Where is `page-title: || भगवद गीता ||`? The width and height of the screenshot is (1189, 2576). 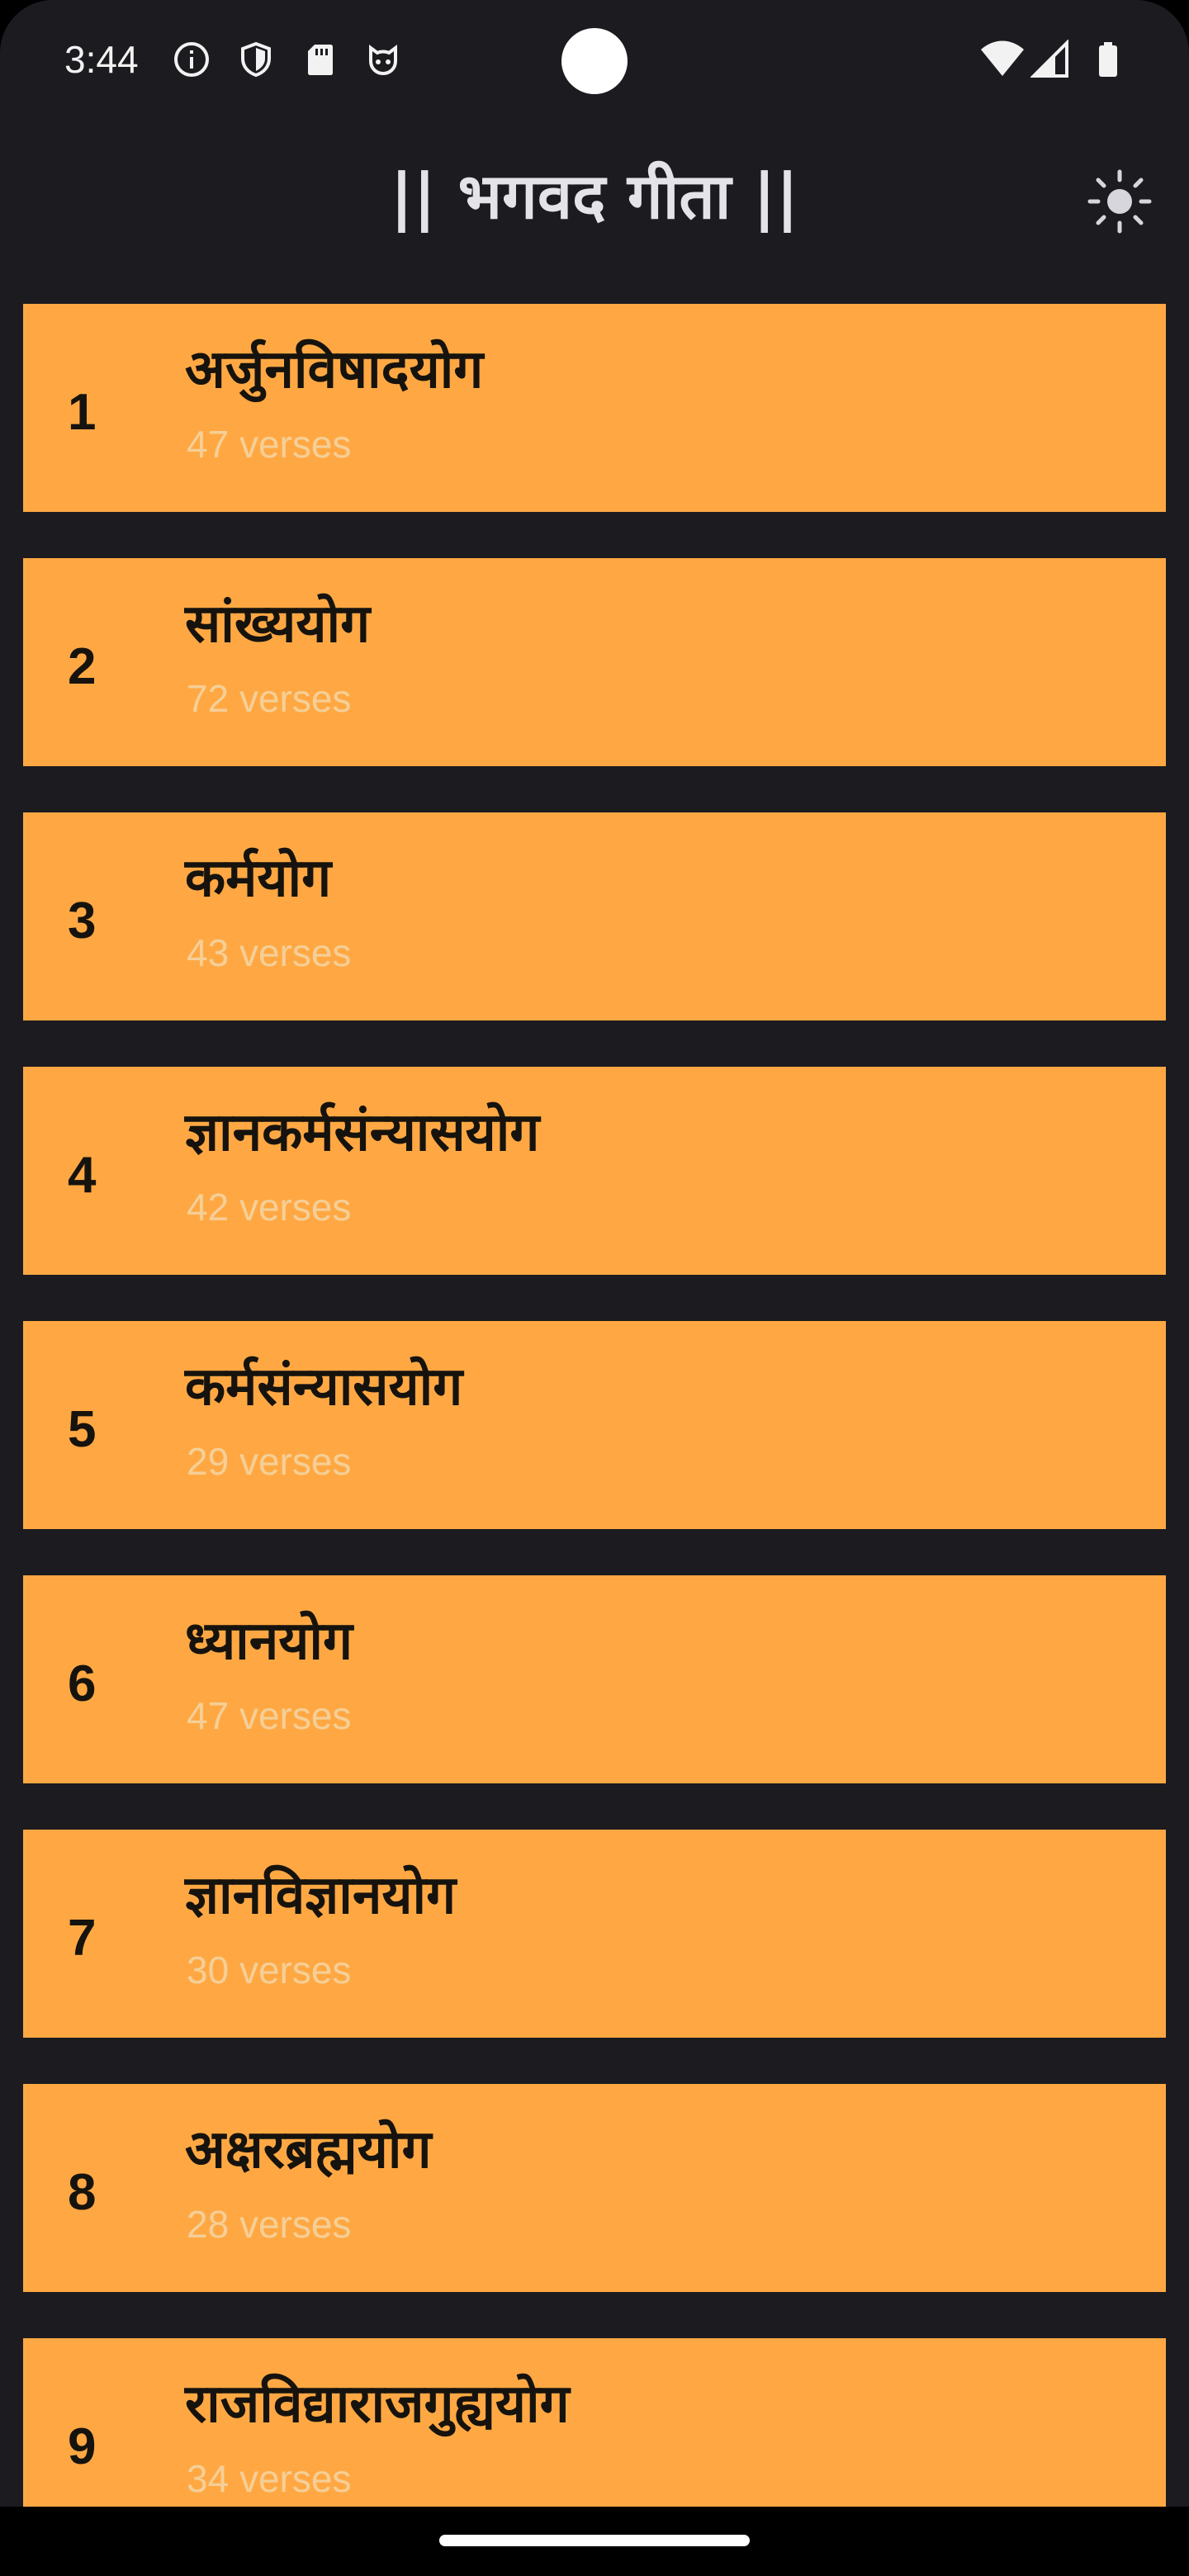
page-title: || भगवद गीता || is located at coordinates (594, 196).